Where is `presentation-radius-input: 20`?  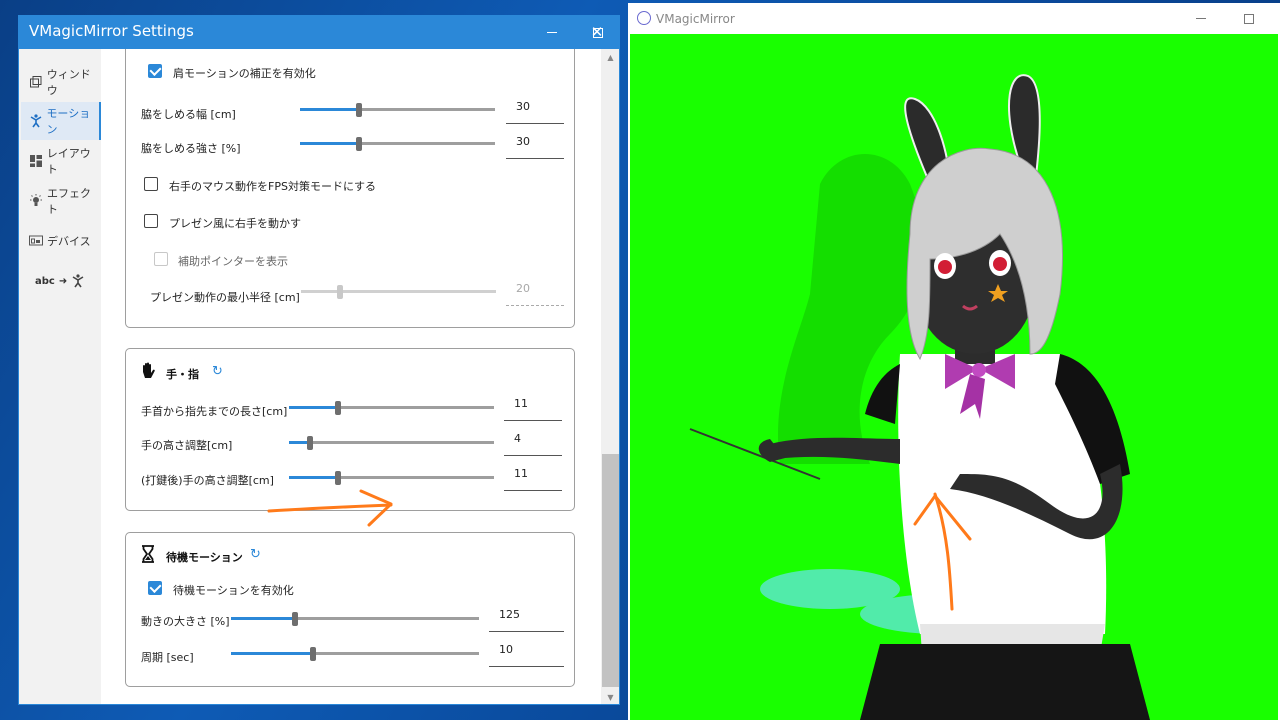
presentation-radius-input: 20 is located at coordinates (535, 293).